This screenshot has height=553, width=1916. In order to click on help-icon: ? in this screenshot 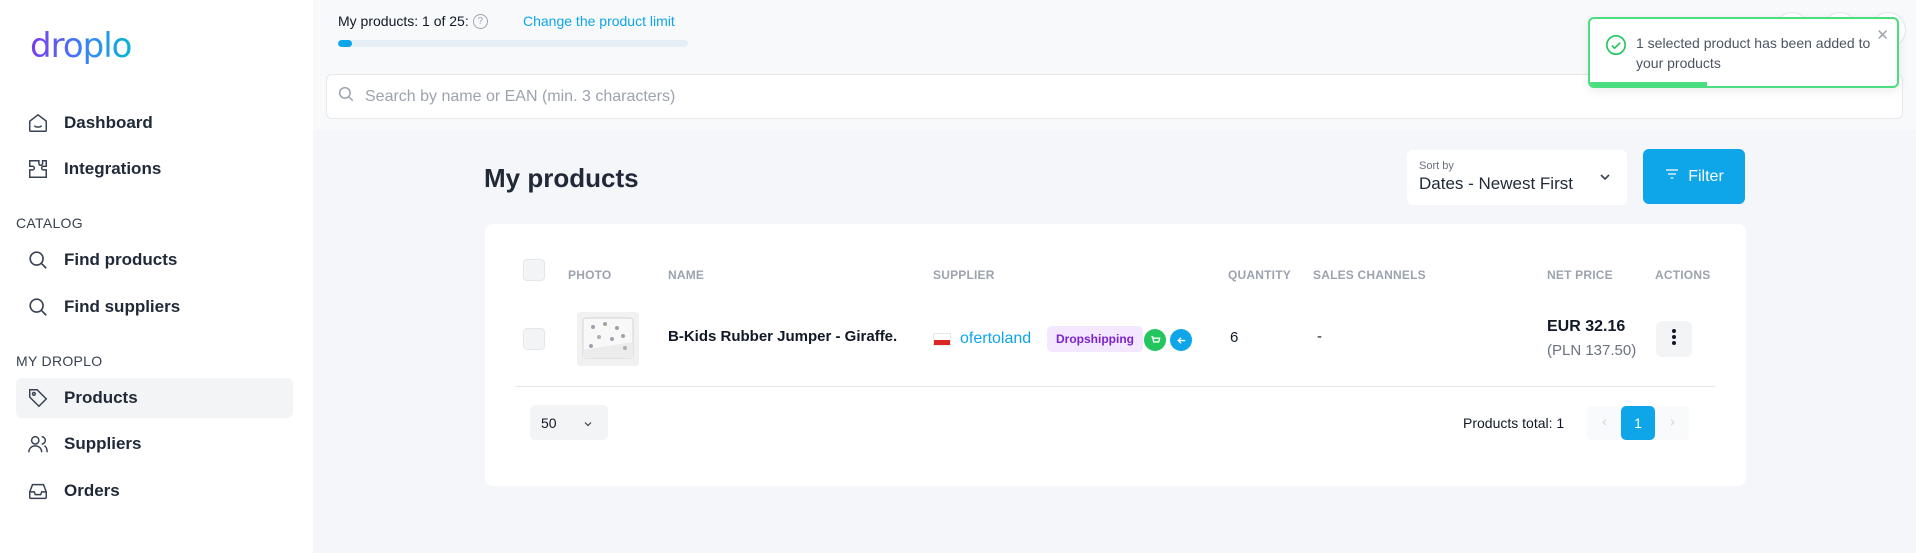, I will do `click(480, 21)`.